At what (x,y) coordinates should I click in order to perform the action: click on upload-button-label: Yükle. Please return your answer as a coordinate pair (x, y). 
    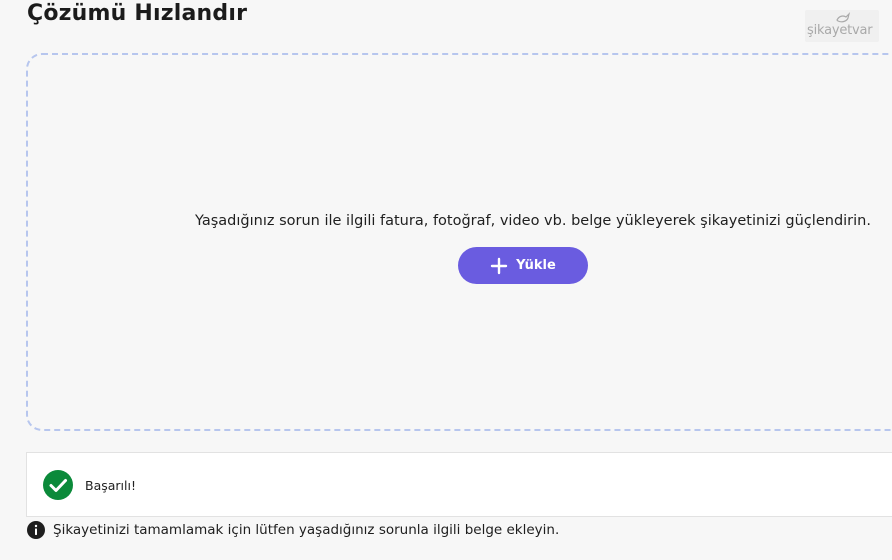
    Looking at the image, I should click on (536, 265).